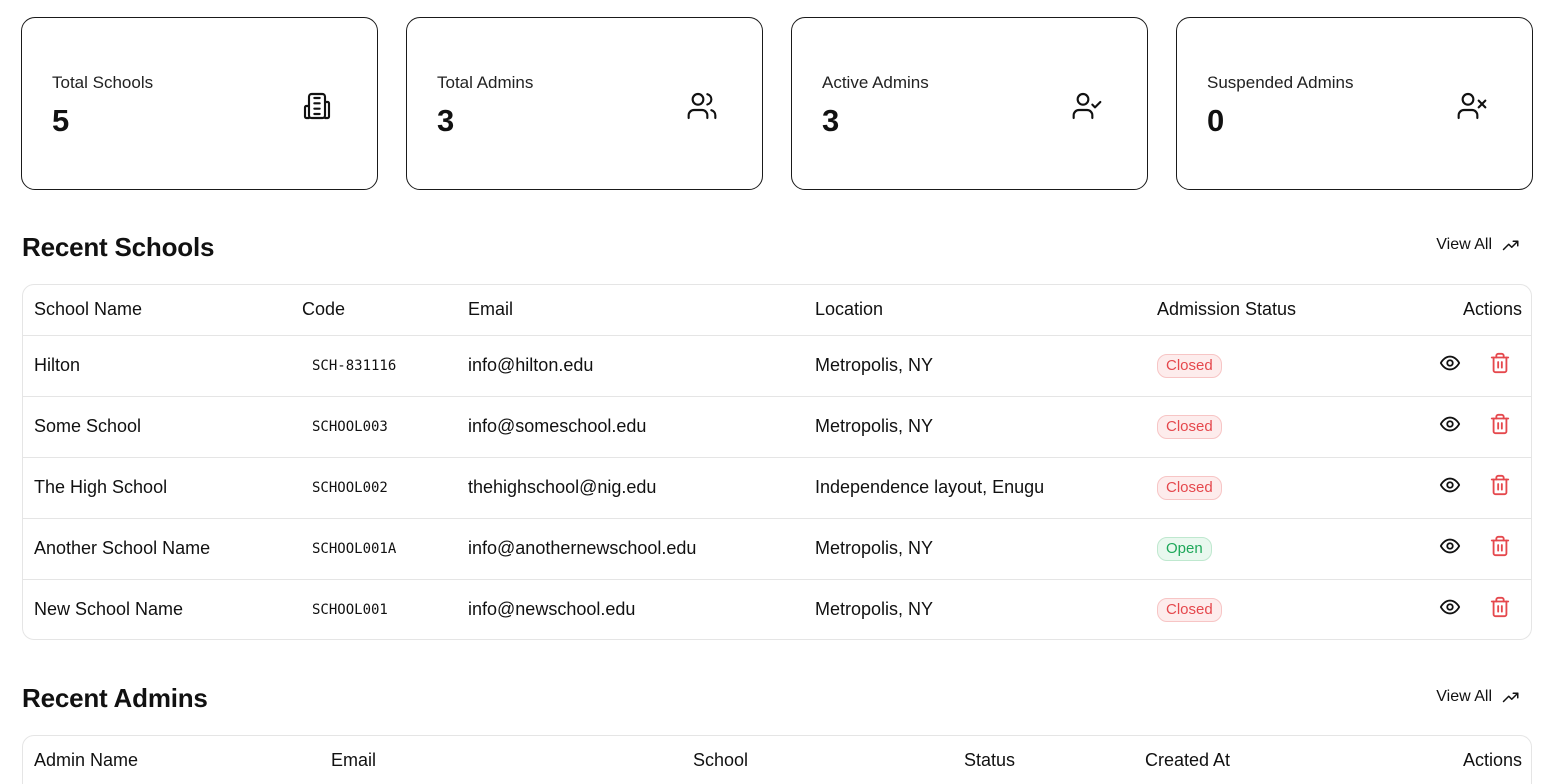 This screenshot has width=1548, height=784. What do you see at coordinates (975, 488) in the screenshot?
I see `school-location: Independence layout, Enugu` at bounding box center [975, 488].